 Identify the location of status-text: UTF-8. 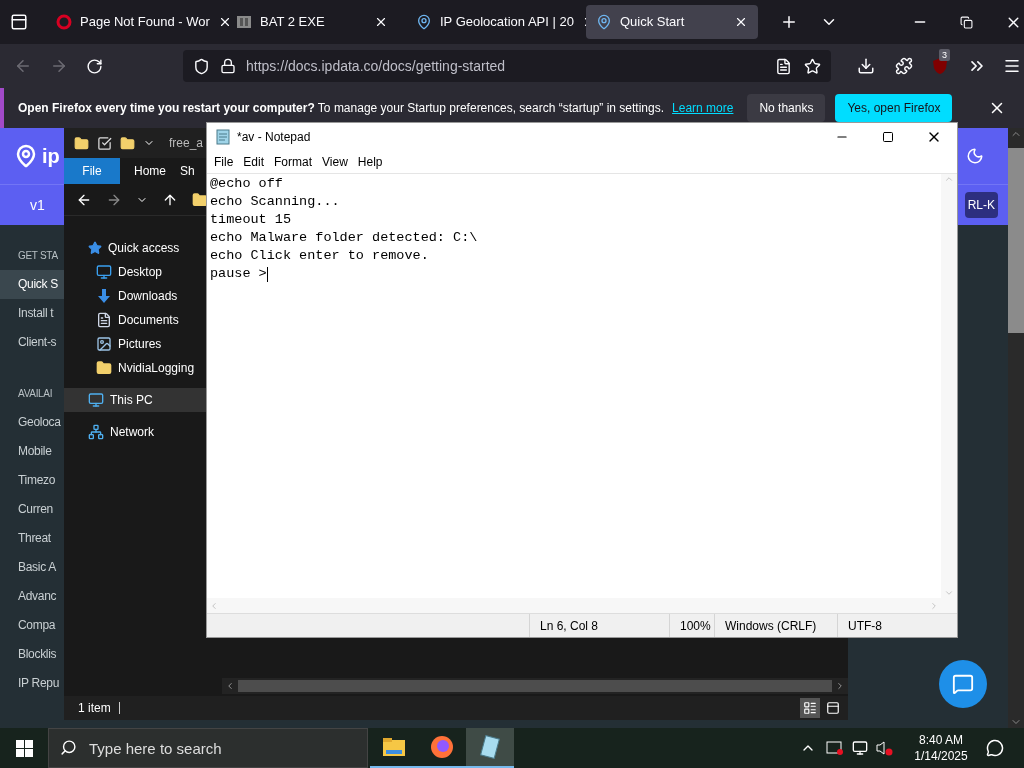
(891, 625).